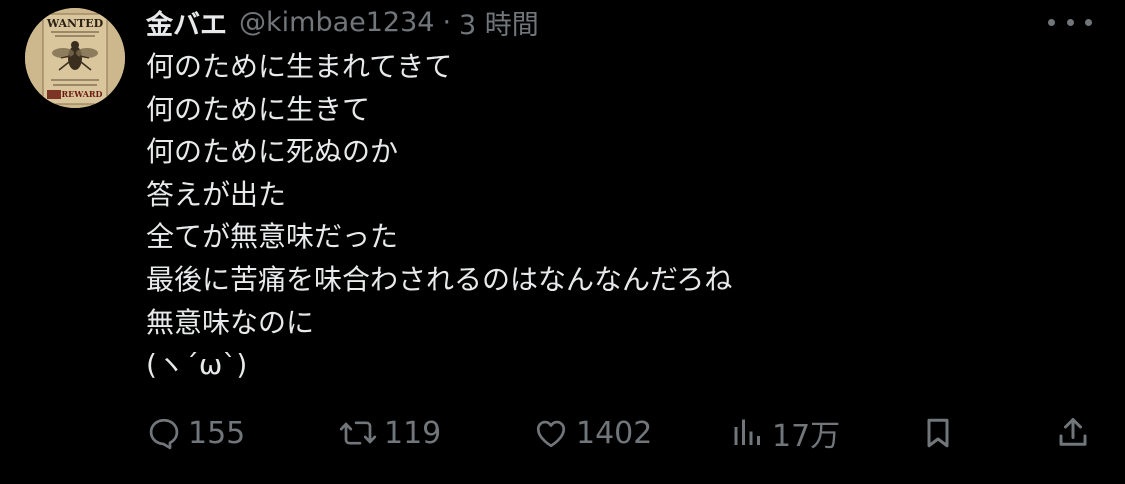  I want to click on tweet-line: 無意味なのに, so click(230, 322).